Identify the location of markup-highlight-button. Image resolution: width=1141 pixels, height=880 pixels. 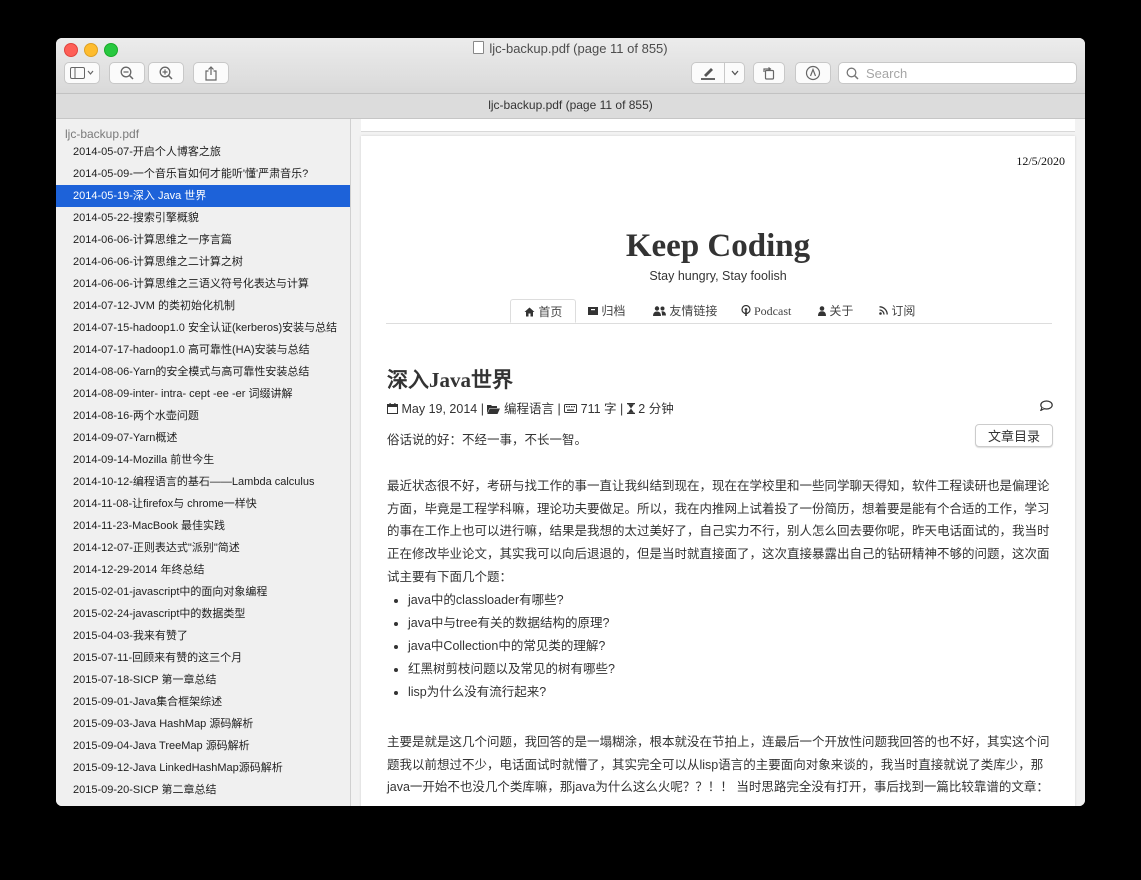
(708, 73).